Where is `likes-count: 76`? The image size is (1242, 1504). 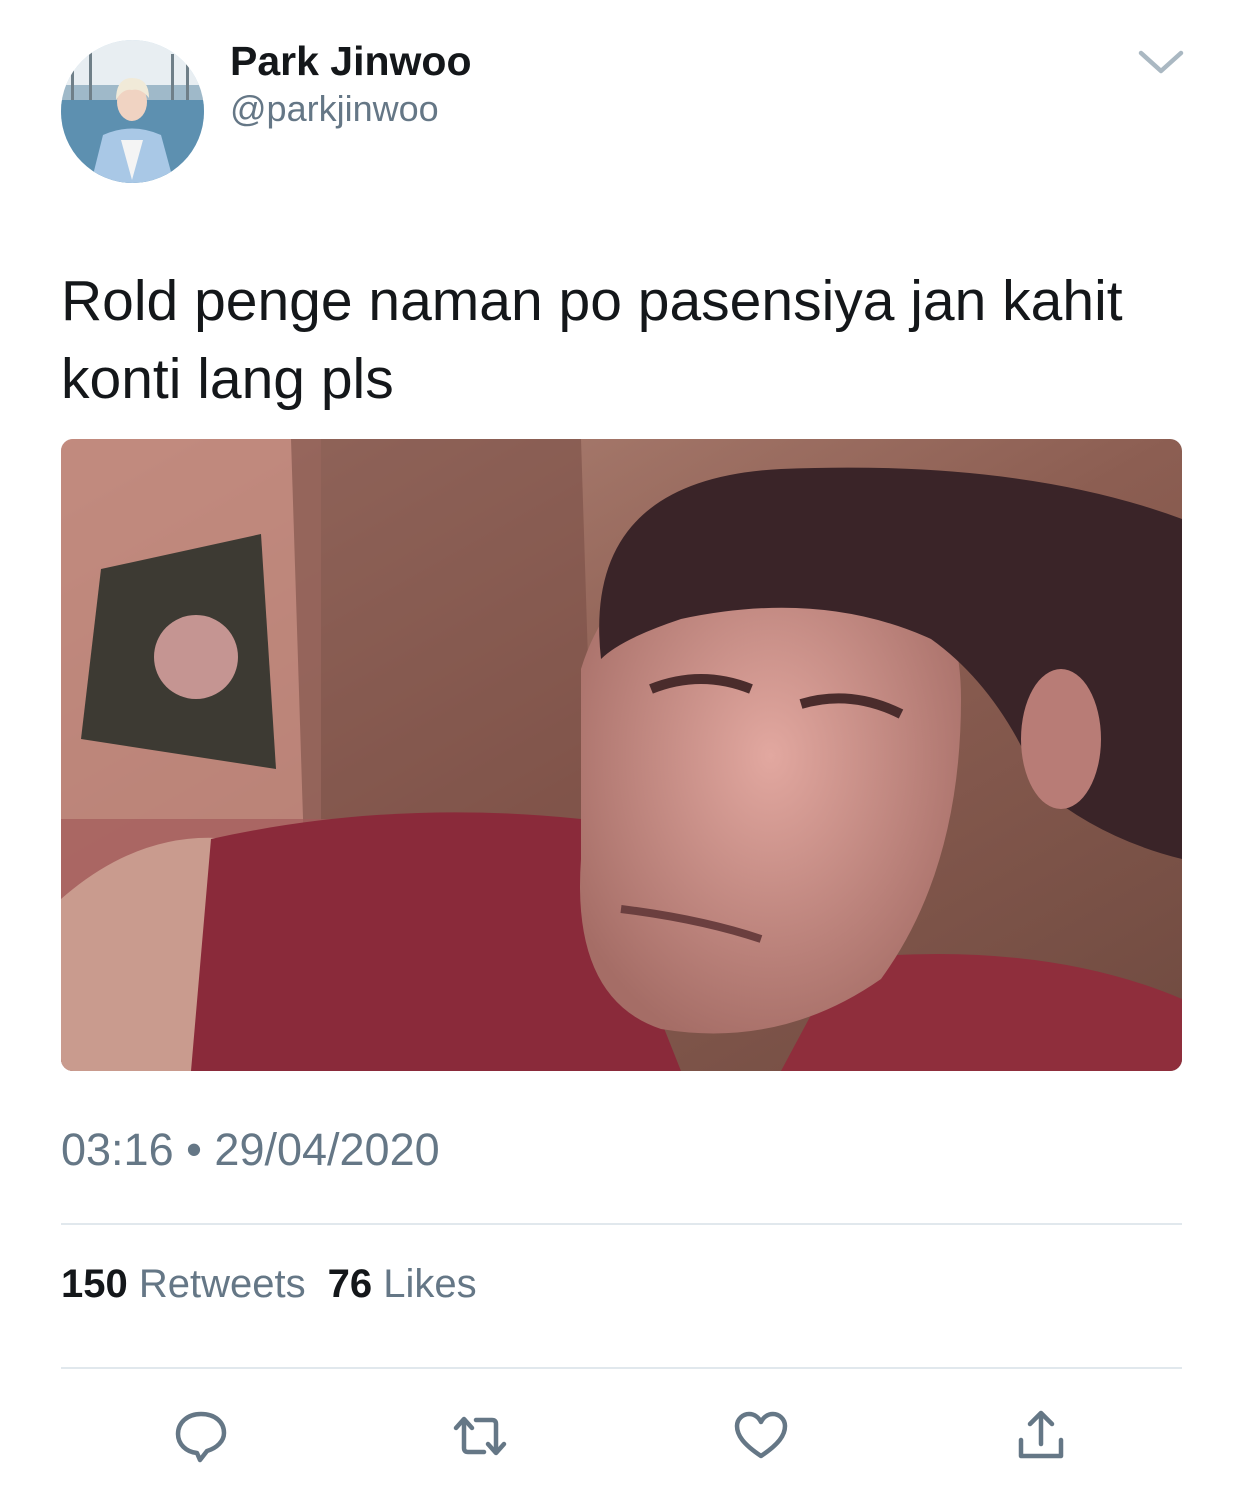
likes-count: 76 is located at coordinates (350, 1284).